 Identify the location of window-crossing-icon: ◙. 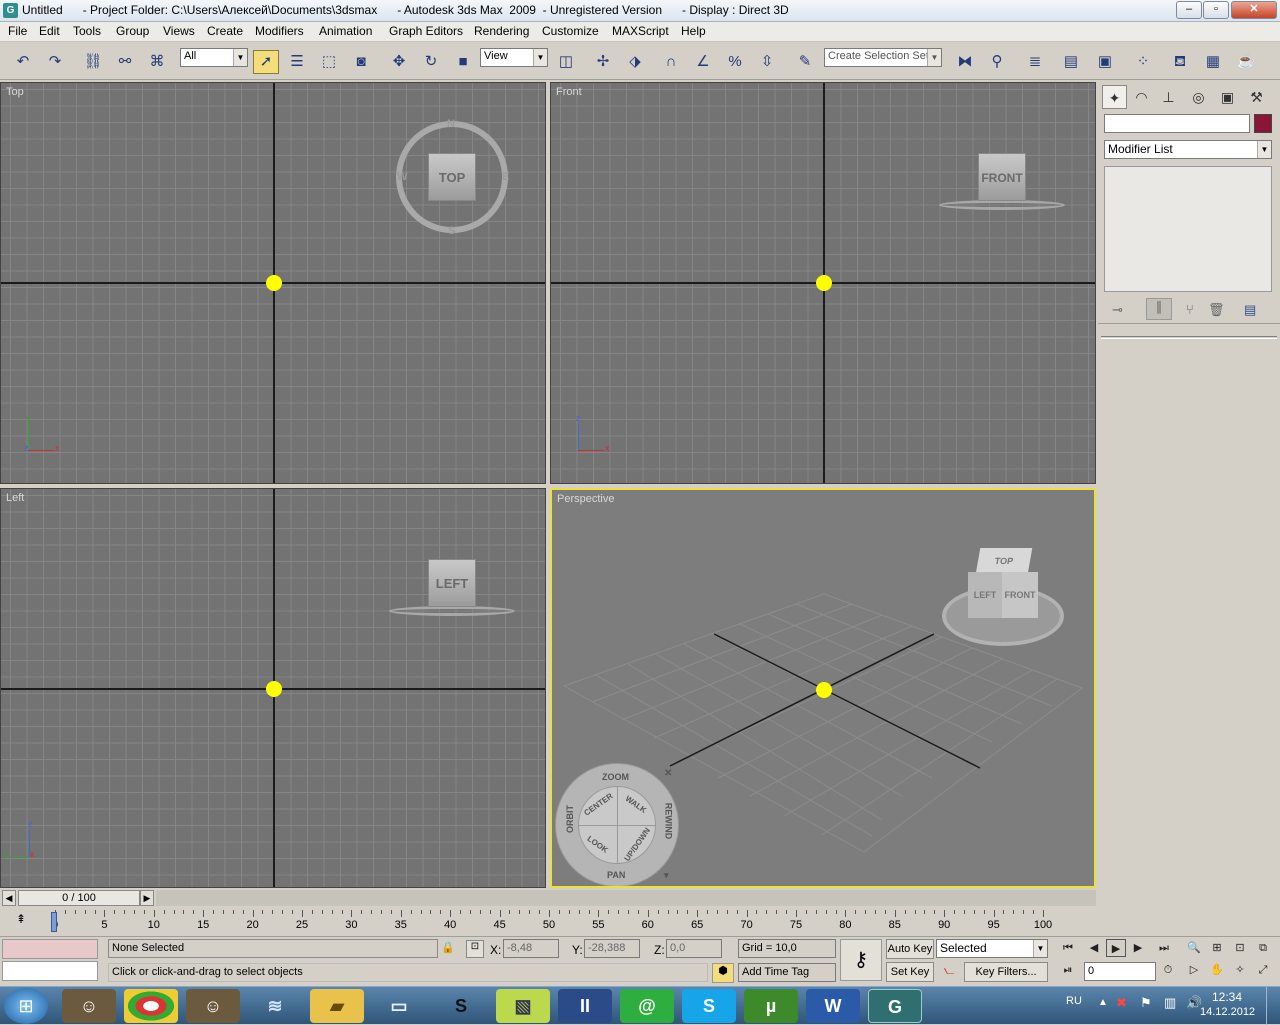
(361, 62).